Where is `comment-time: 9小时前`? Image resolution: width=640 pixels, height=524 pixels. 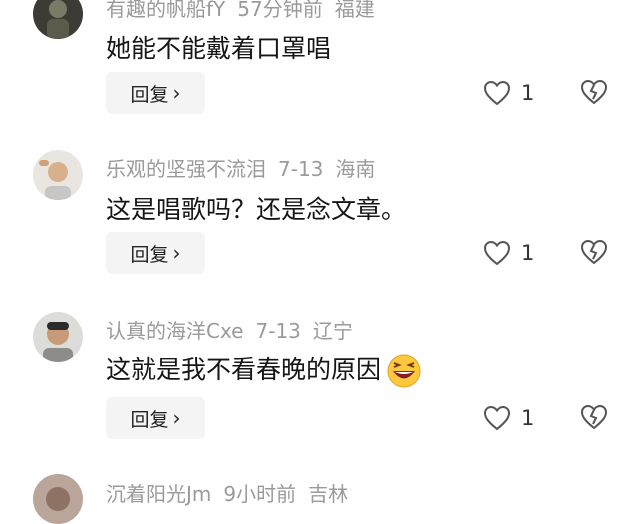 comment-time: 9小时前 is located at coordinates (260, 494).